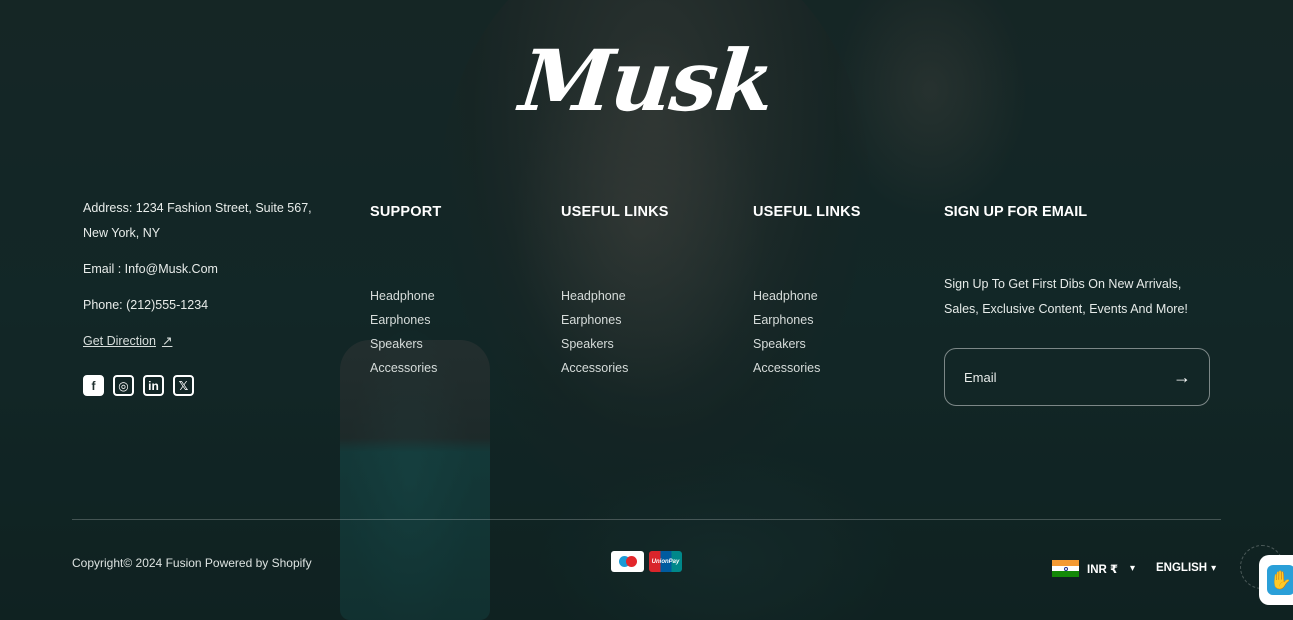 Image resolution: width=1293 pixels, height=620 pixels. What do you see at coordinates (646, 80) in the screenshot?
I see `brand-logo: Musk` at bounding box center [646, 80].